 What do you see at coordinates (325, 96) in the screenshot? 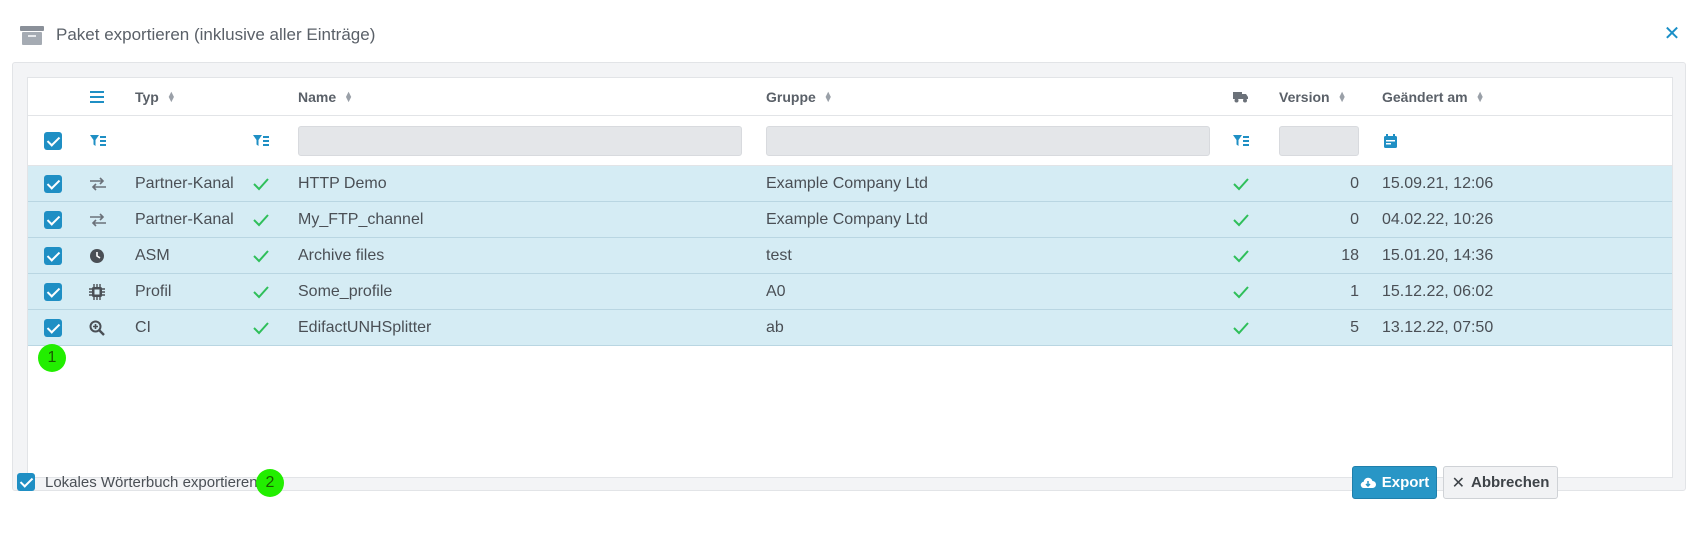
I see `column-header-name: Name ▲ ▼` at bounding box center [325, 96].